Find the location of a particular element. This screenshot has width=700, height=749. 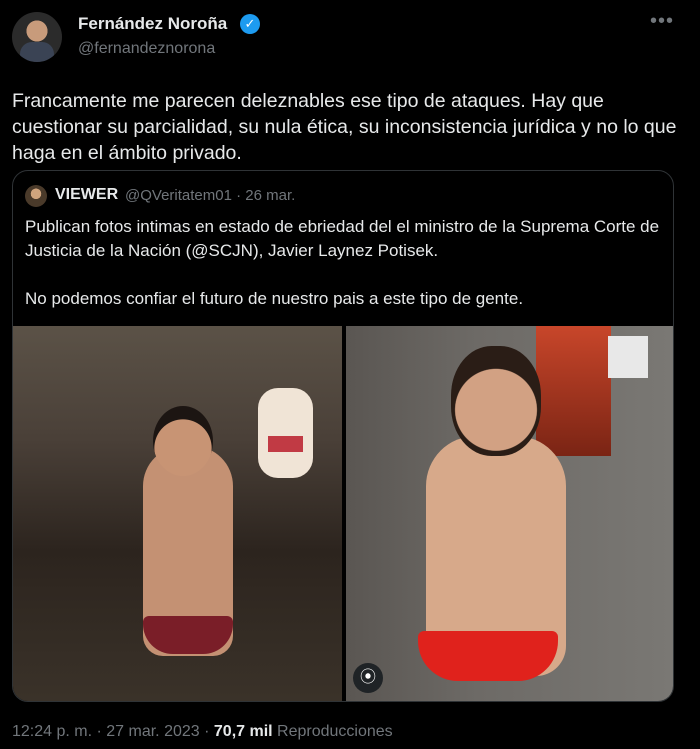

quoted-author-handle-time: @QVeritatem01 · 26 mar. is located at coordinates (210, 195).